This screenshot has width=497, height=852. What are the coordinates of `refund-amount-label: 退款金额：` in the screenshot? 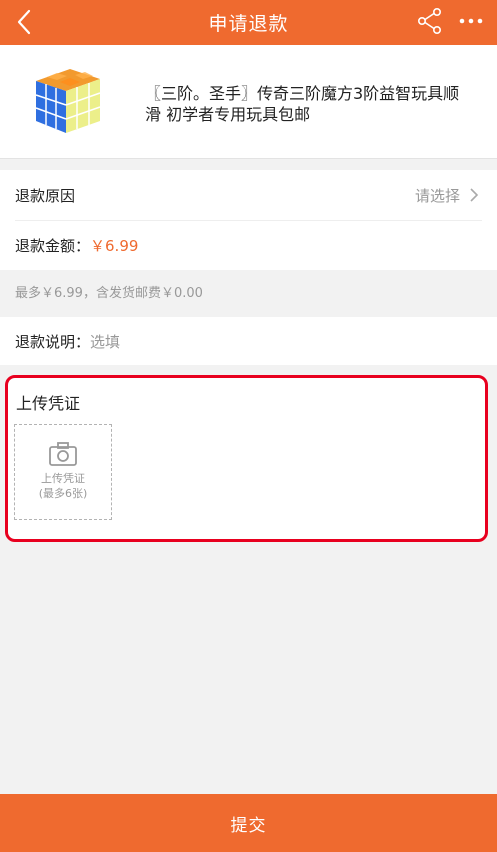 It's located at (53, 245).